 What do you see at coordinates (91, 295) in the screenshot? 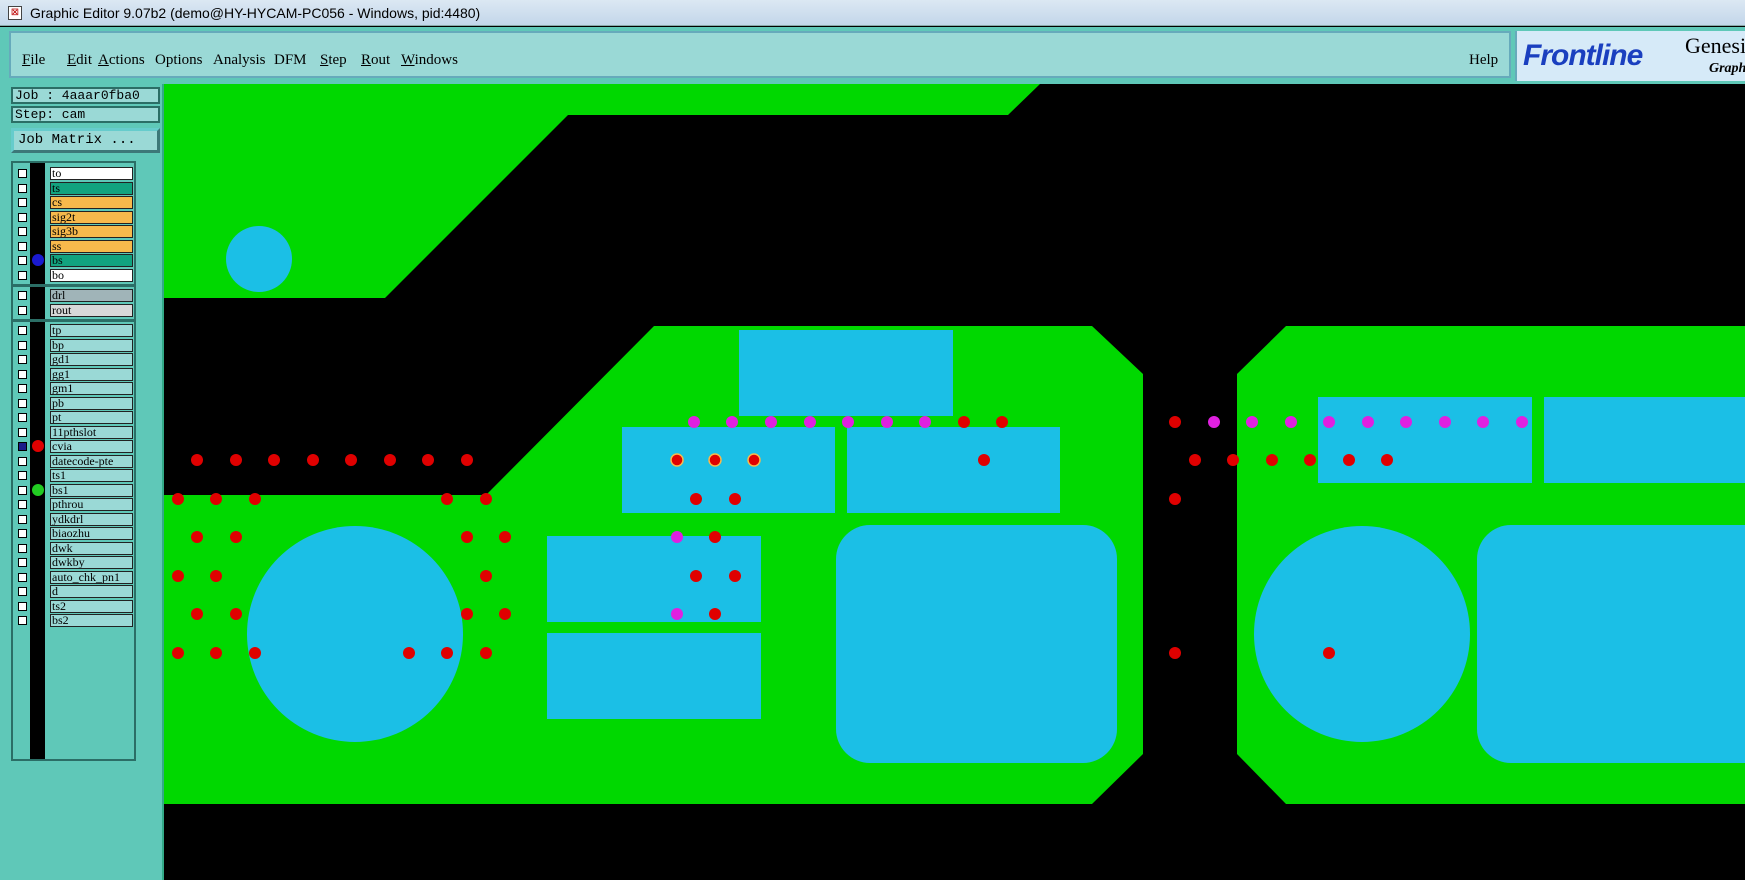
I see `layer-name: drl` at bounding box center [91, 295].